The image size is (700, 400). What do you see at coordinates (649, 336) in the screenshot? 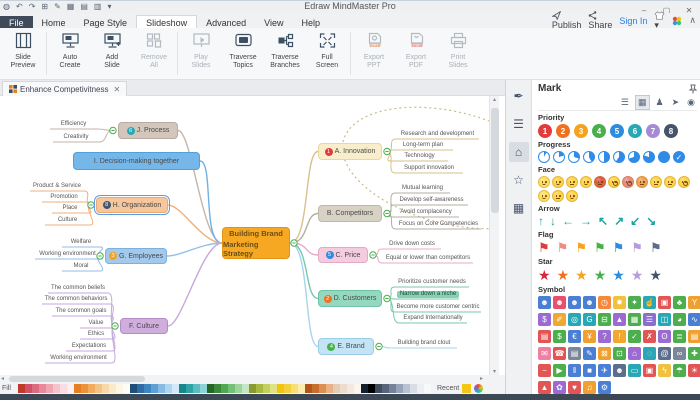
I see `cross-icon: ✗` at bounding box center [649, 336].